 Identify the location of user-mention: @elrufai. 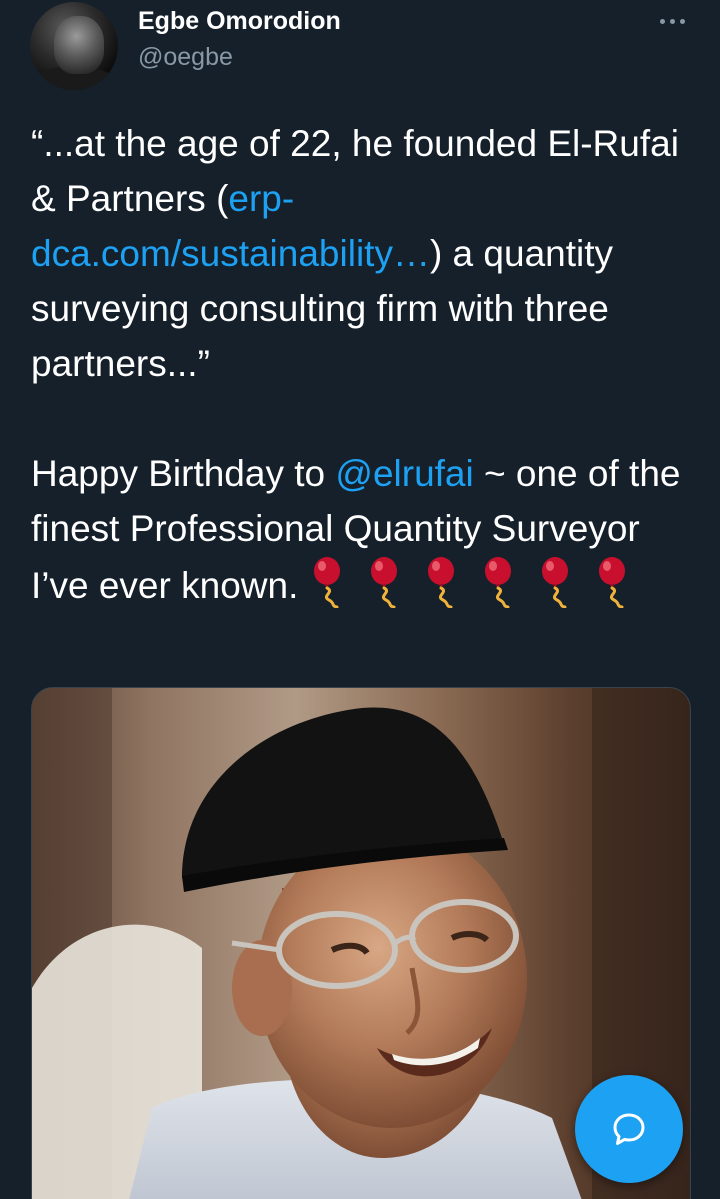
(404, 473).